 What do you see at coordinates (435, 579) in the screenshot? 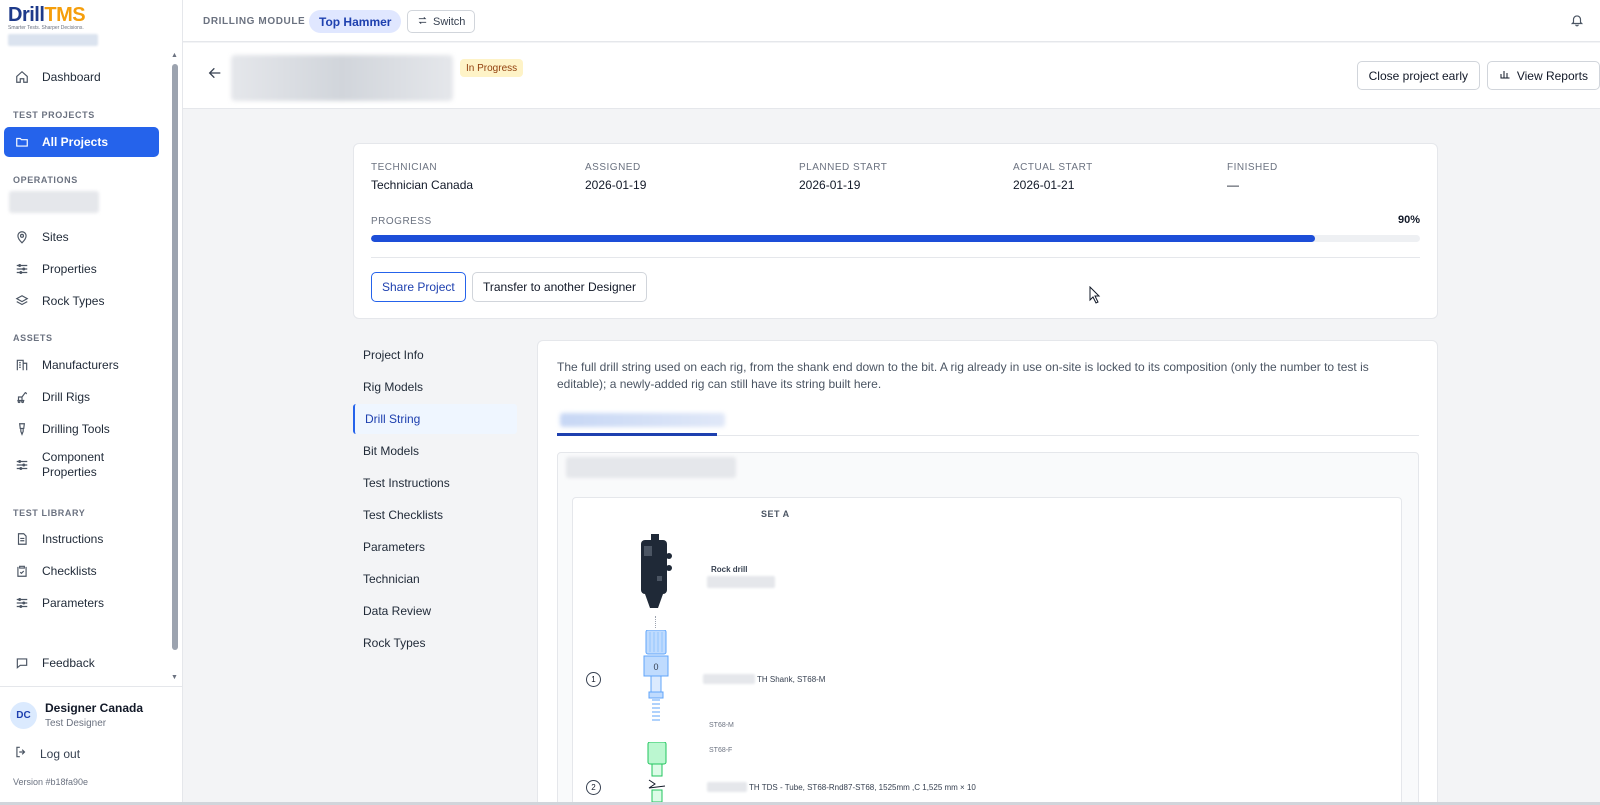
I see `subnav-technician: Technician` at bounding box center [435, 579].